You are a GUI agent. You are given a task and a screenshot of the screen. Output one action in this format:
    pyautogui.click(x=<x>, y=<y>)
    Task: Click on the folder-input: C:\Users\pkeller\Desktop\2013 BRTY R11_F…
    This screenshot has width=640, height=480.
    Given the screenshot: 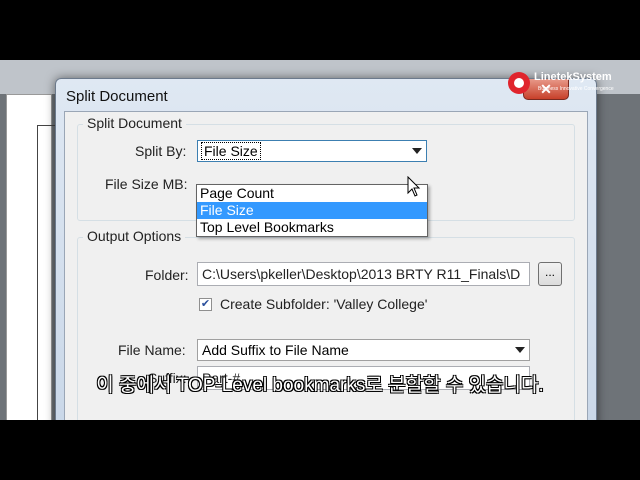 What is the action you would take?
    pyautogui.click(x=363, y=274)
    